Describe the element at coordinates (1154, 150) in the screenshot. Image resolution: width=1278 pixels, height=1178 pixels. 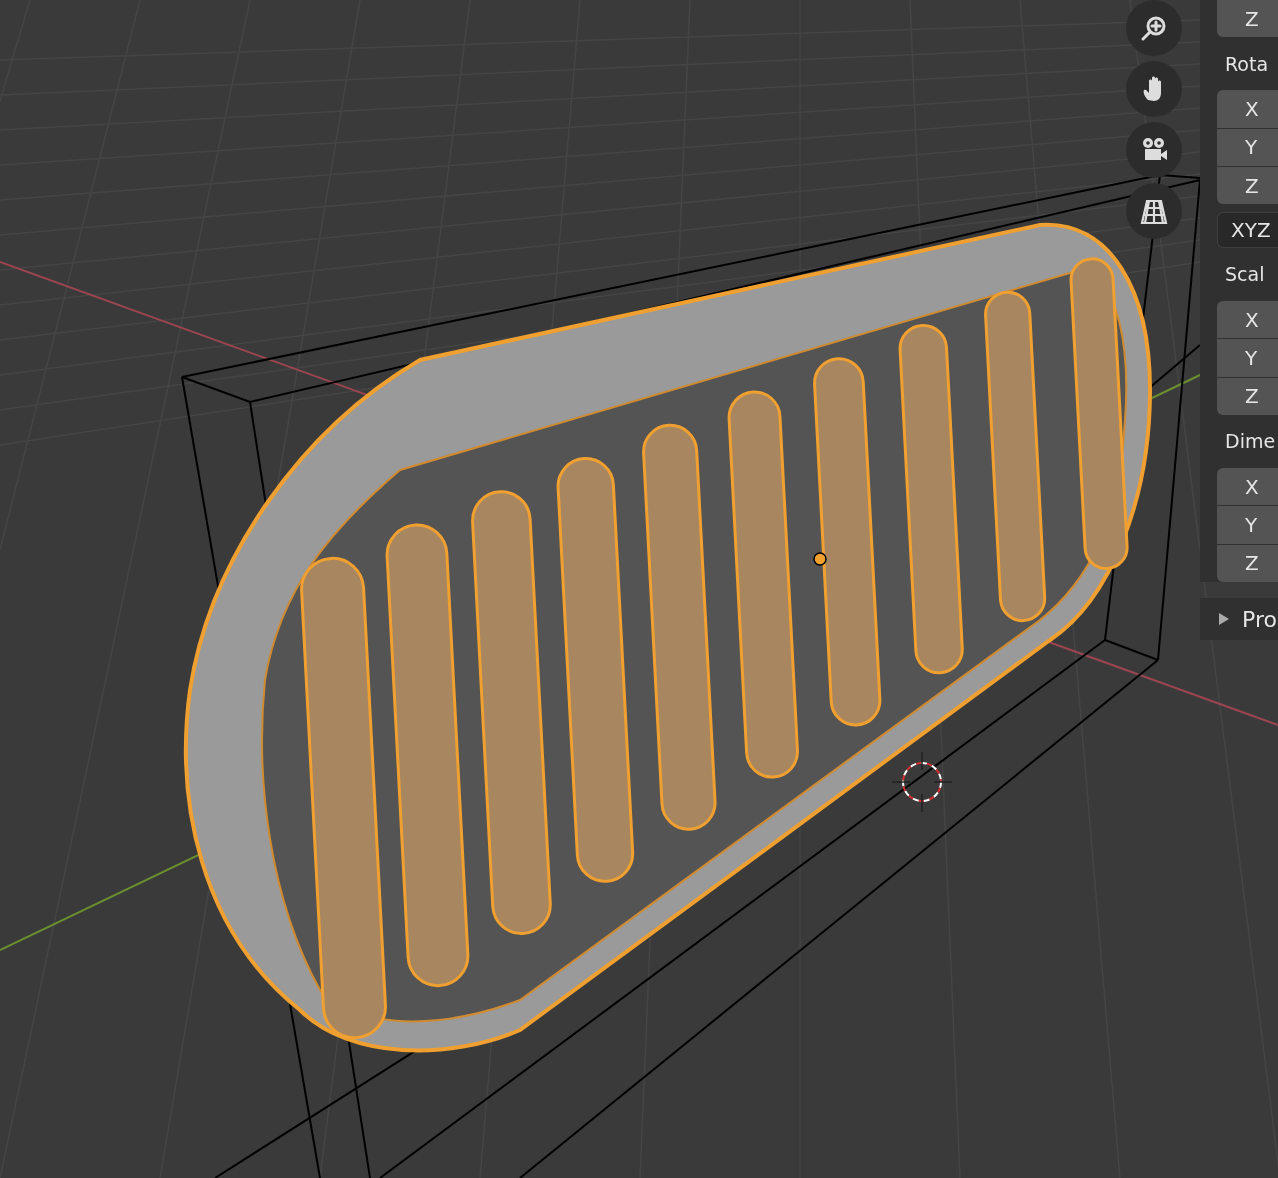
I see `camera-view-button` at that location.